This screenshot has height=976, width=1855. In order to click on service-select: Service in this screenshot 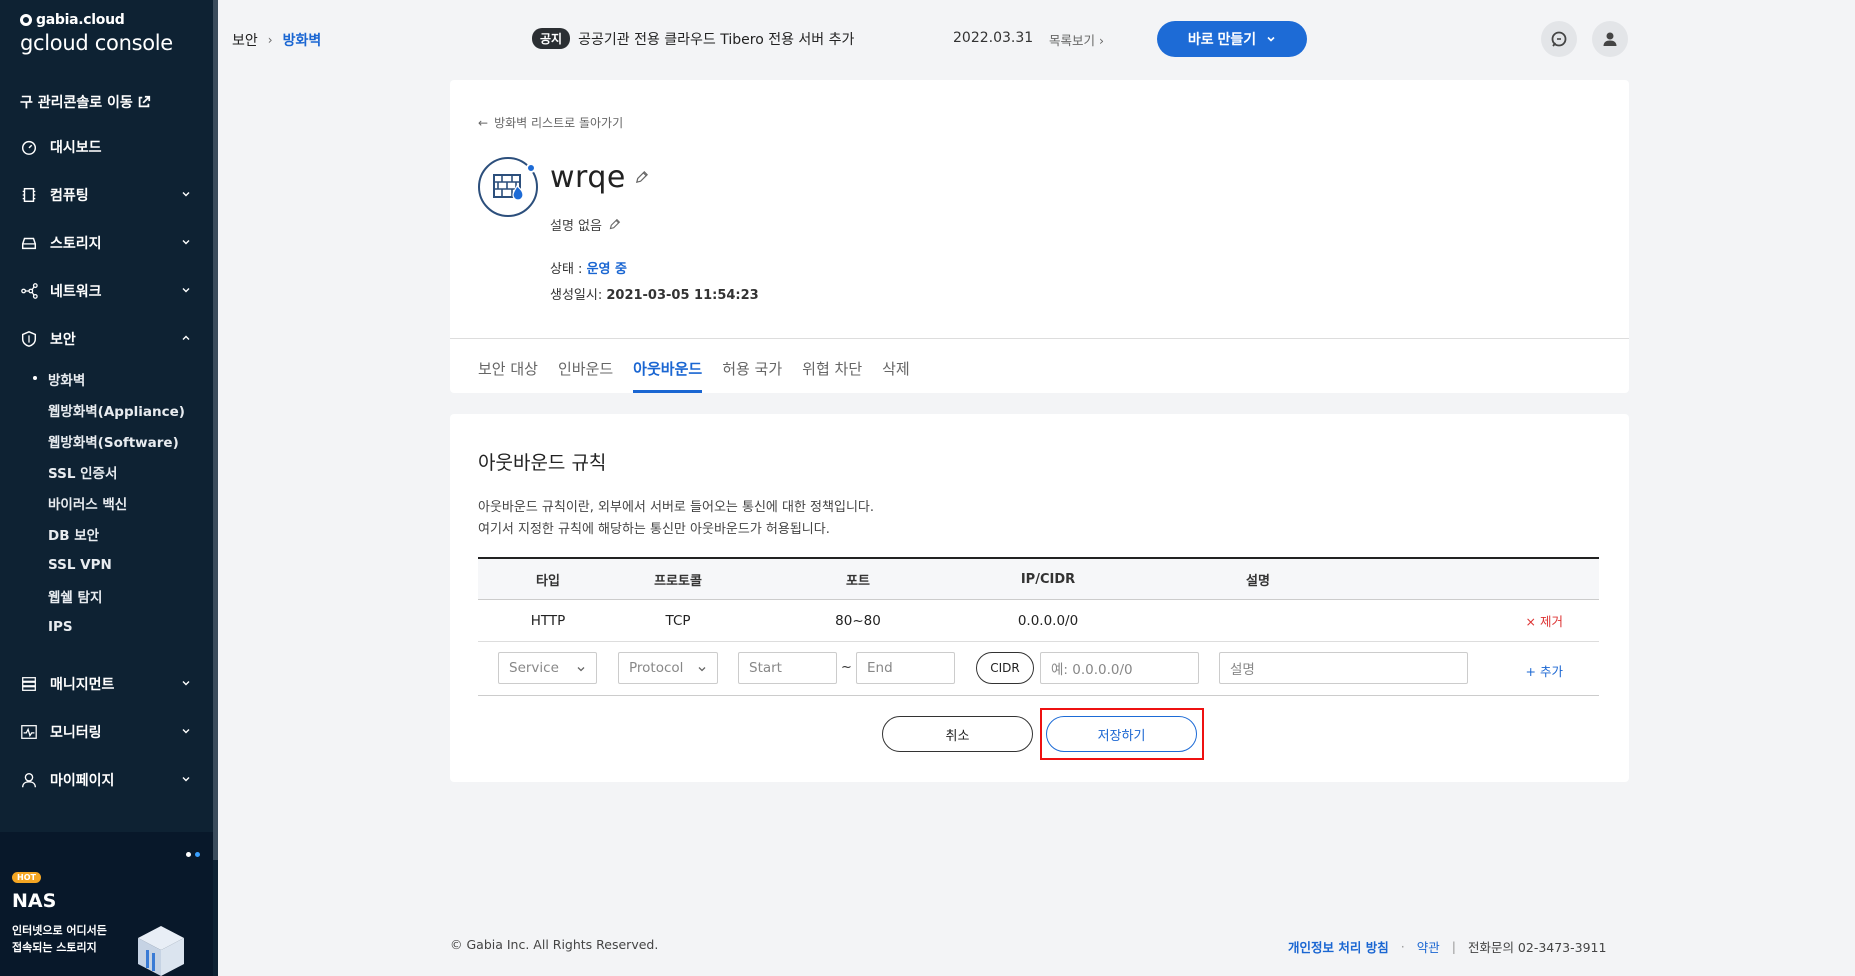, I will do `click(547, 668)`.